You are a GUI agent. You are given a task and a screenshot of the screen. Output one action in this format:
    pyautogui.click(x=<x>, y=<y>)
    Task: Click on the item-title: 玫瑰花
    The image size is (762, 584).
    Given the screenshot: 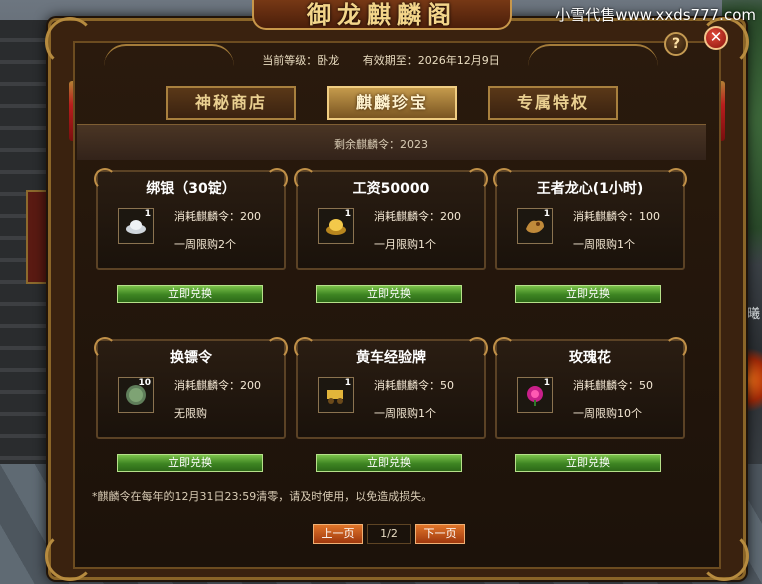 What is the action you would take?
    pyautogui.click(x=590, y=358)
    